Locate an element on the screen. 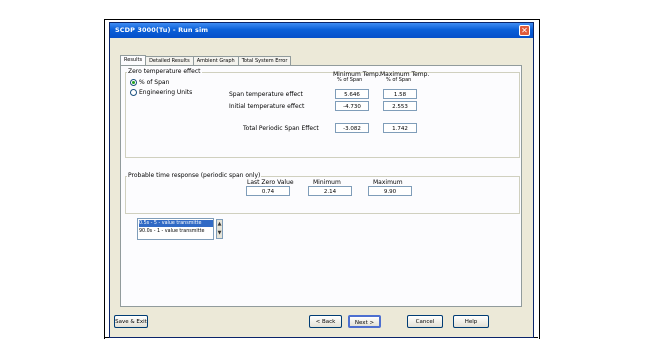 The image size is (648, 339). next-button: Next > is located at coordinates (364, 321).